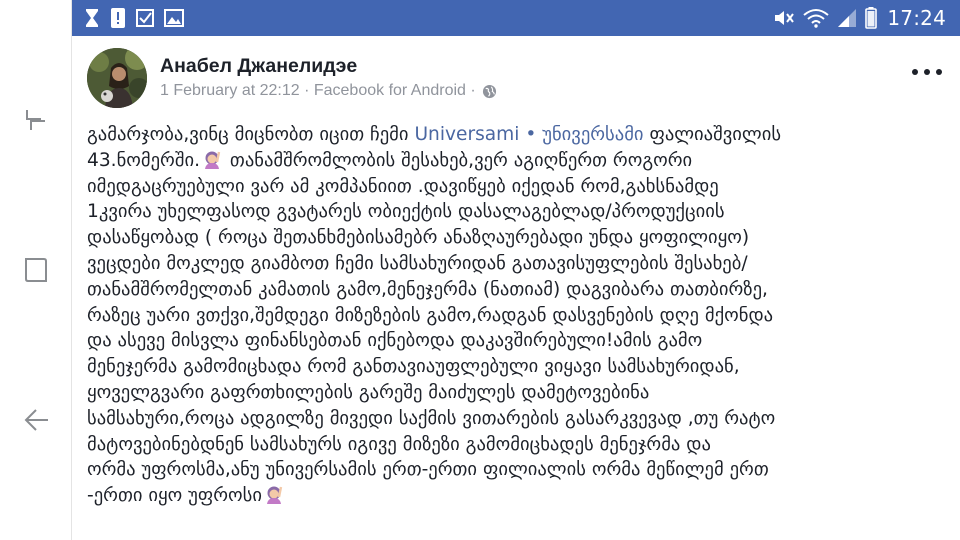 The image size is (960, 540). I want to click on page-link-universami: Universami • უნივერსამი, so click(528, 134).